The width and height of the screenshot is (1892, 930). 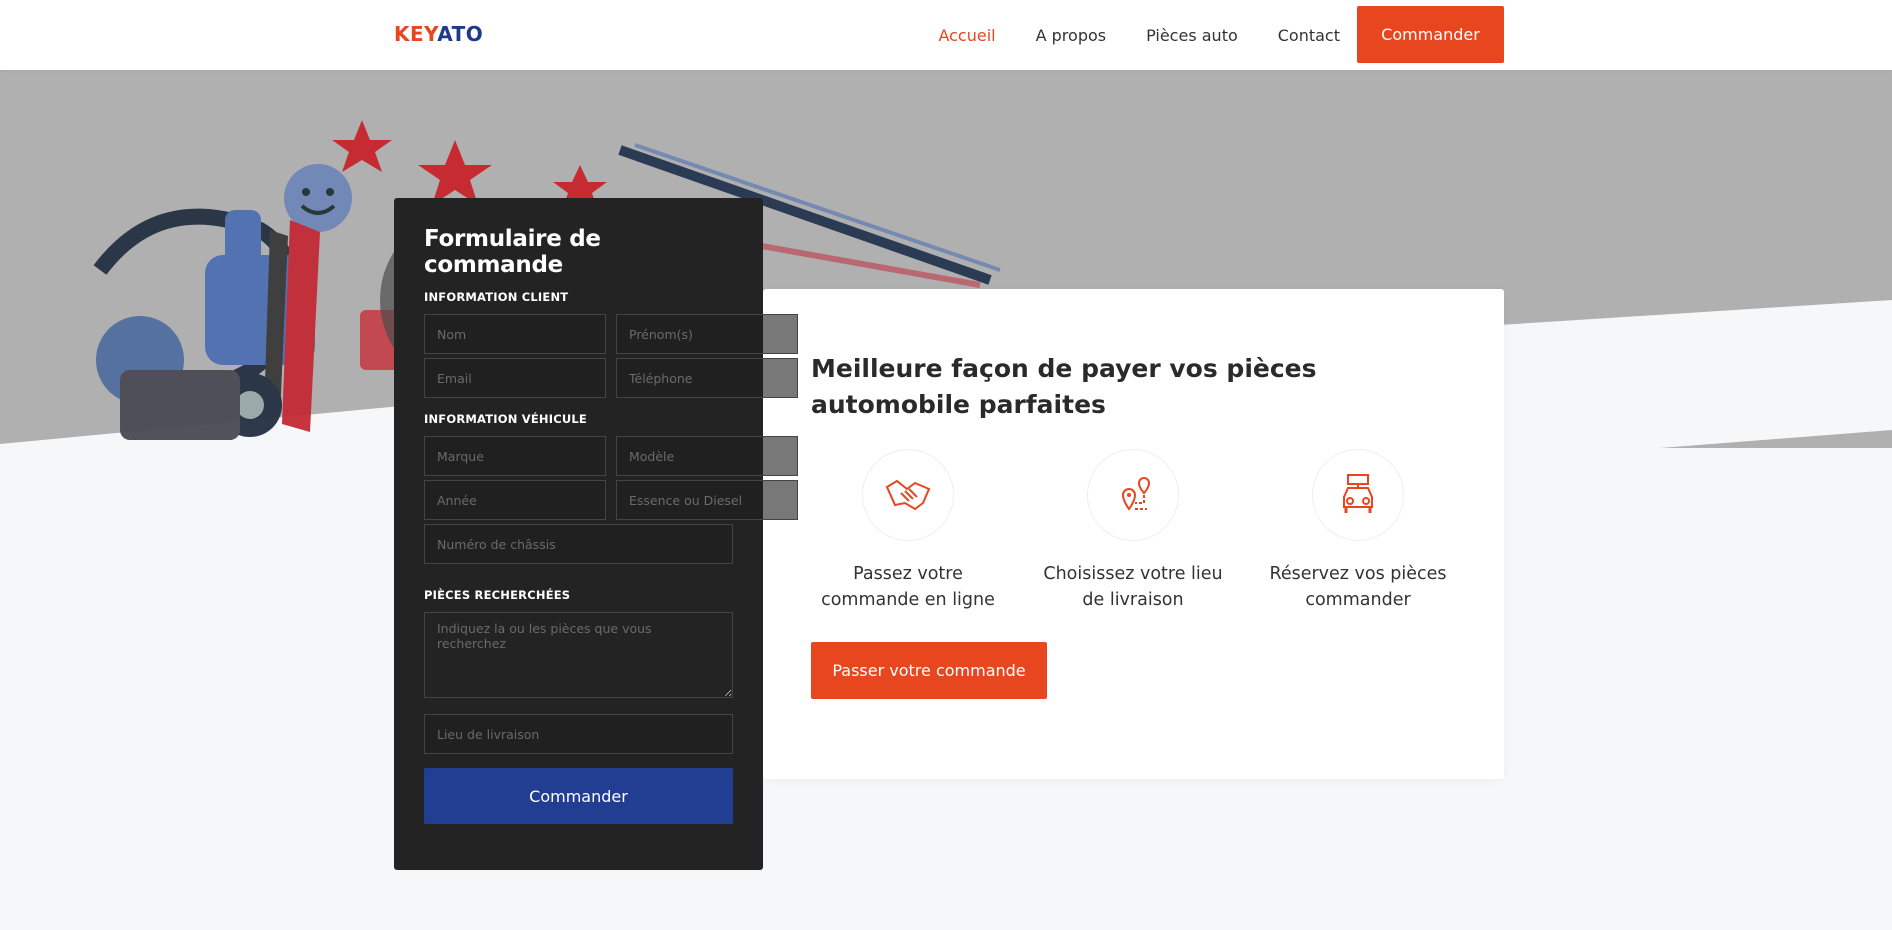 What do you see at coordinates (416, 34) in the screenshot?
I see `brand-logo-part1: KEY` at bounding box center [416, 34].